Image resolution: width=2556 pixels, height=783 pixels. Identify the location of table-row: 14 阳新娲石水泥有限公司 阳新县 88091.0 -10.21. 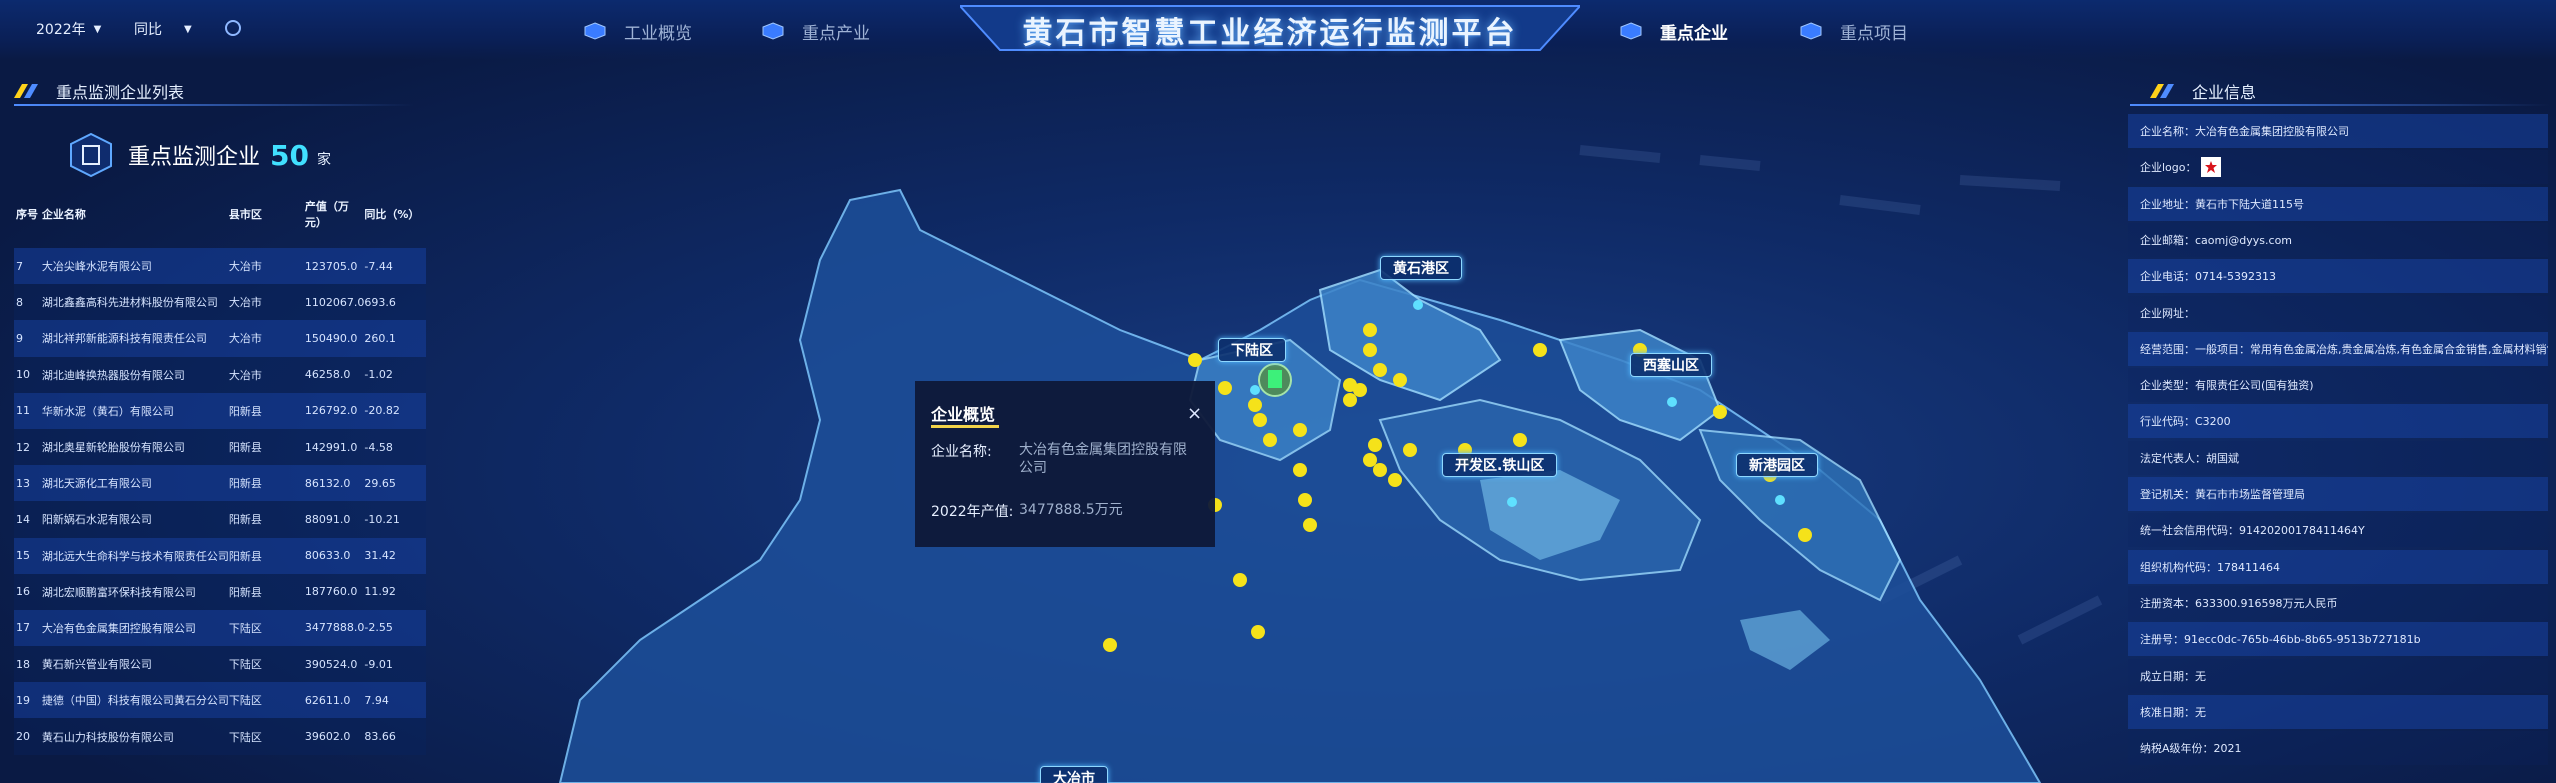
(220, 519).